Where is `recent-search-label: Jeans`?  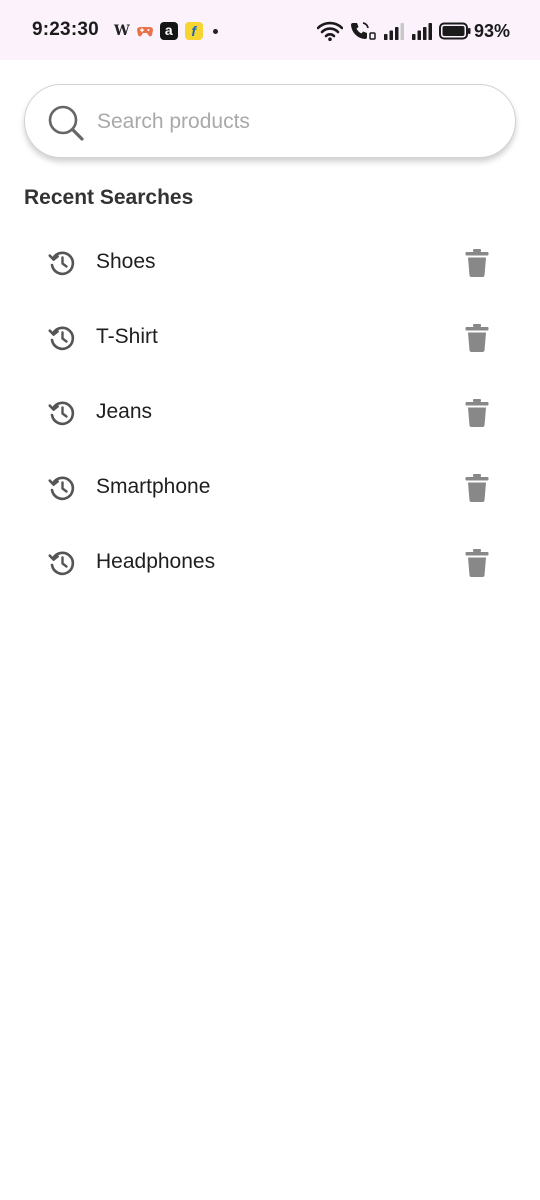
recent-search-label: Jeans is located at coordinates (124, 411).